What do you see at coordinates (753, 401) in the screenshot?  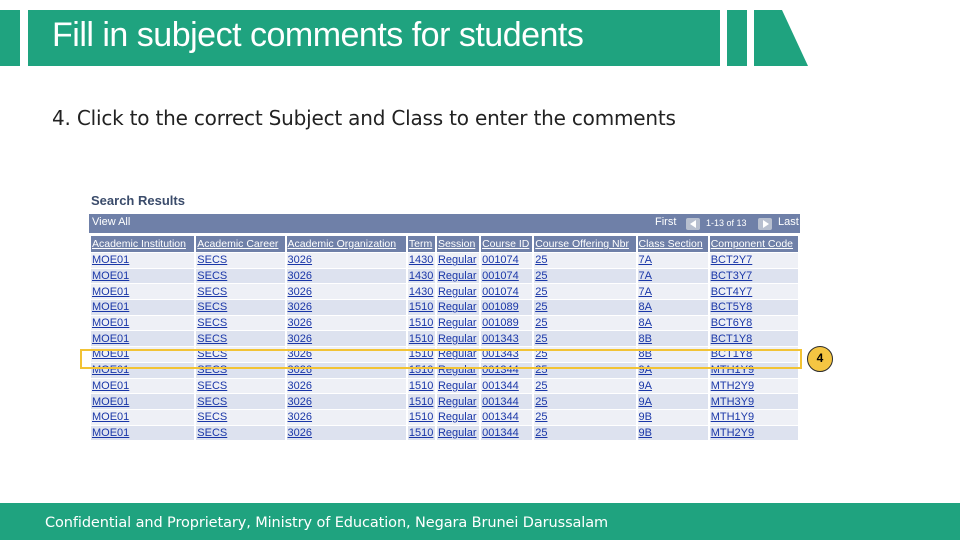 I see `cell-component-code: MTH3Y9` at bounding box center [753, 401].